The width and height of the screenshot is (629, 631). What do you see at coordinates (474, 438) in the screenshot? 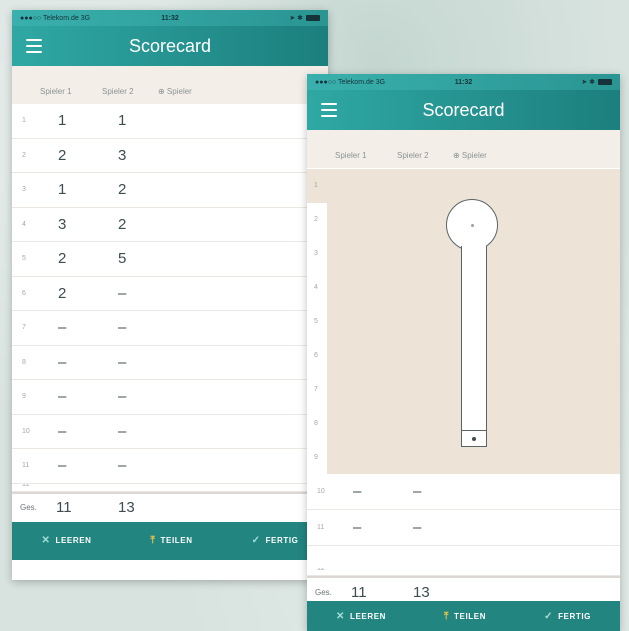
I see `pencil-tip-icon` at bounding box center [474, 438].